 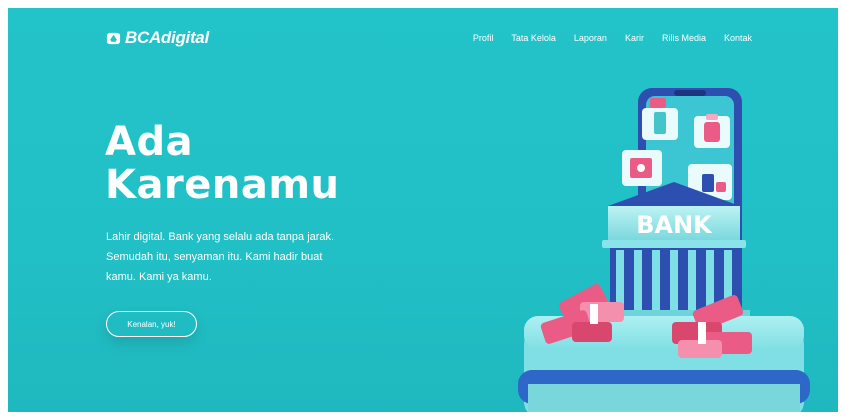 What do you see at coordinates (674, 225) in the screenshot?
I see `bank-sign: BANK` at bounding box center [674, 225].